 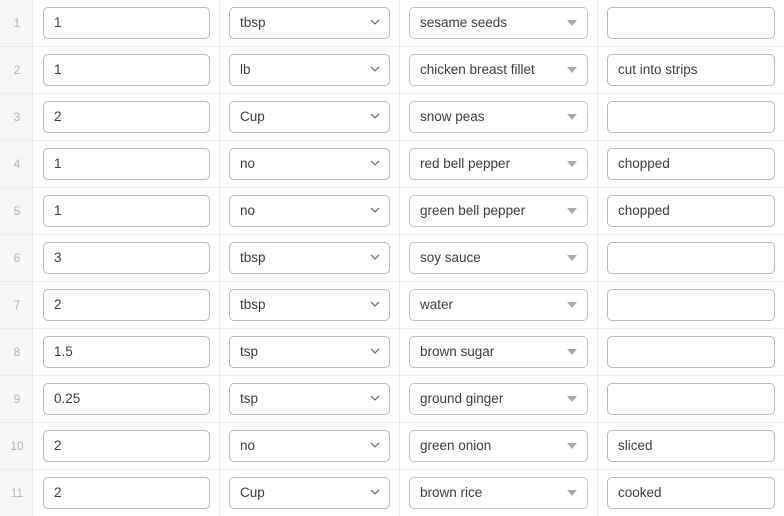 I want to click on ingredient-value: chicken breast fillet, so click(x=477, y=70).